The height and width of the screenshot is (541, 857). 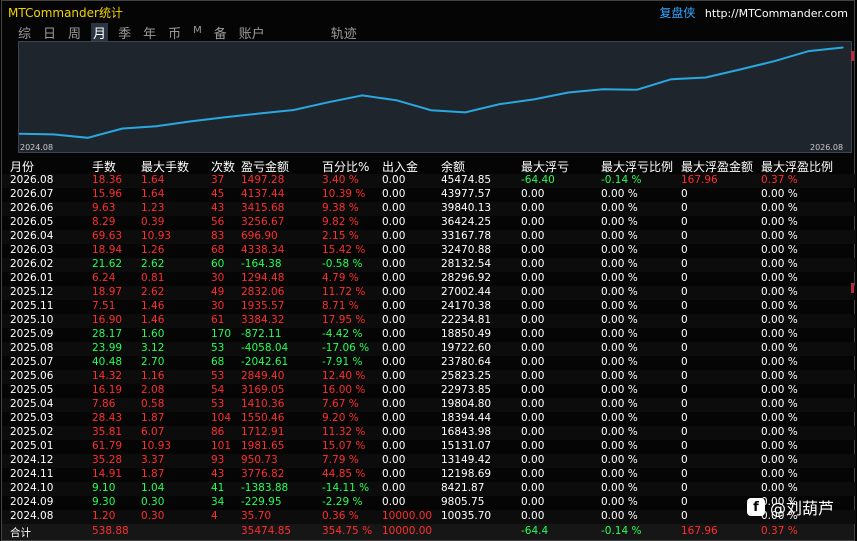 What do you see at coordinates (466, 250) in the screenshot?
I see `cell-balance: 32470.88` at bounding box center [466, 250].